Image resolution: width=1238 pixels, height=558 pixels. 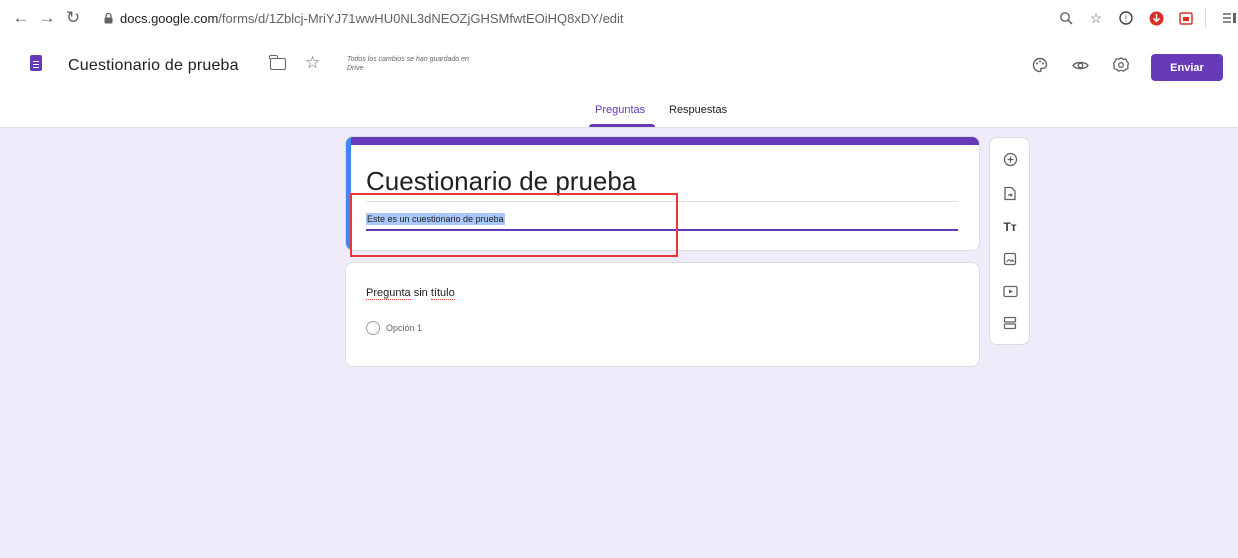 What do you see at coordinates (698, 110) in the screenshot?
I see `tab-responses: Respuestas` at bounding box center [698, 110].